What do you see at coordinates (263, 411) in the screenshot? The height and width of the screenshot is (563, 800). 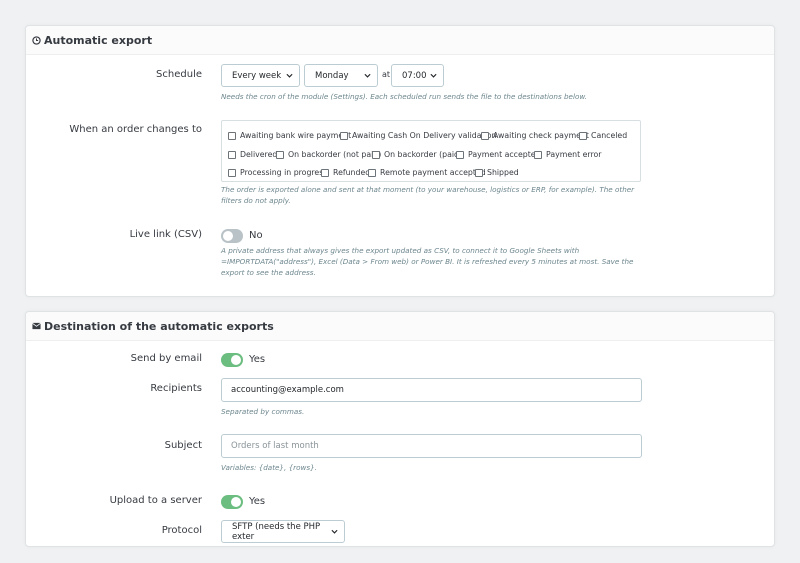 I see `recipients-help: Separated by commas.` at bounding box center [263, 411].